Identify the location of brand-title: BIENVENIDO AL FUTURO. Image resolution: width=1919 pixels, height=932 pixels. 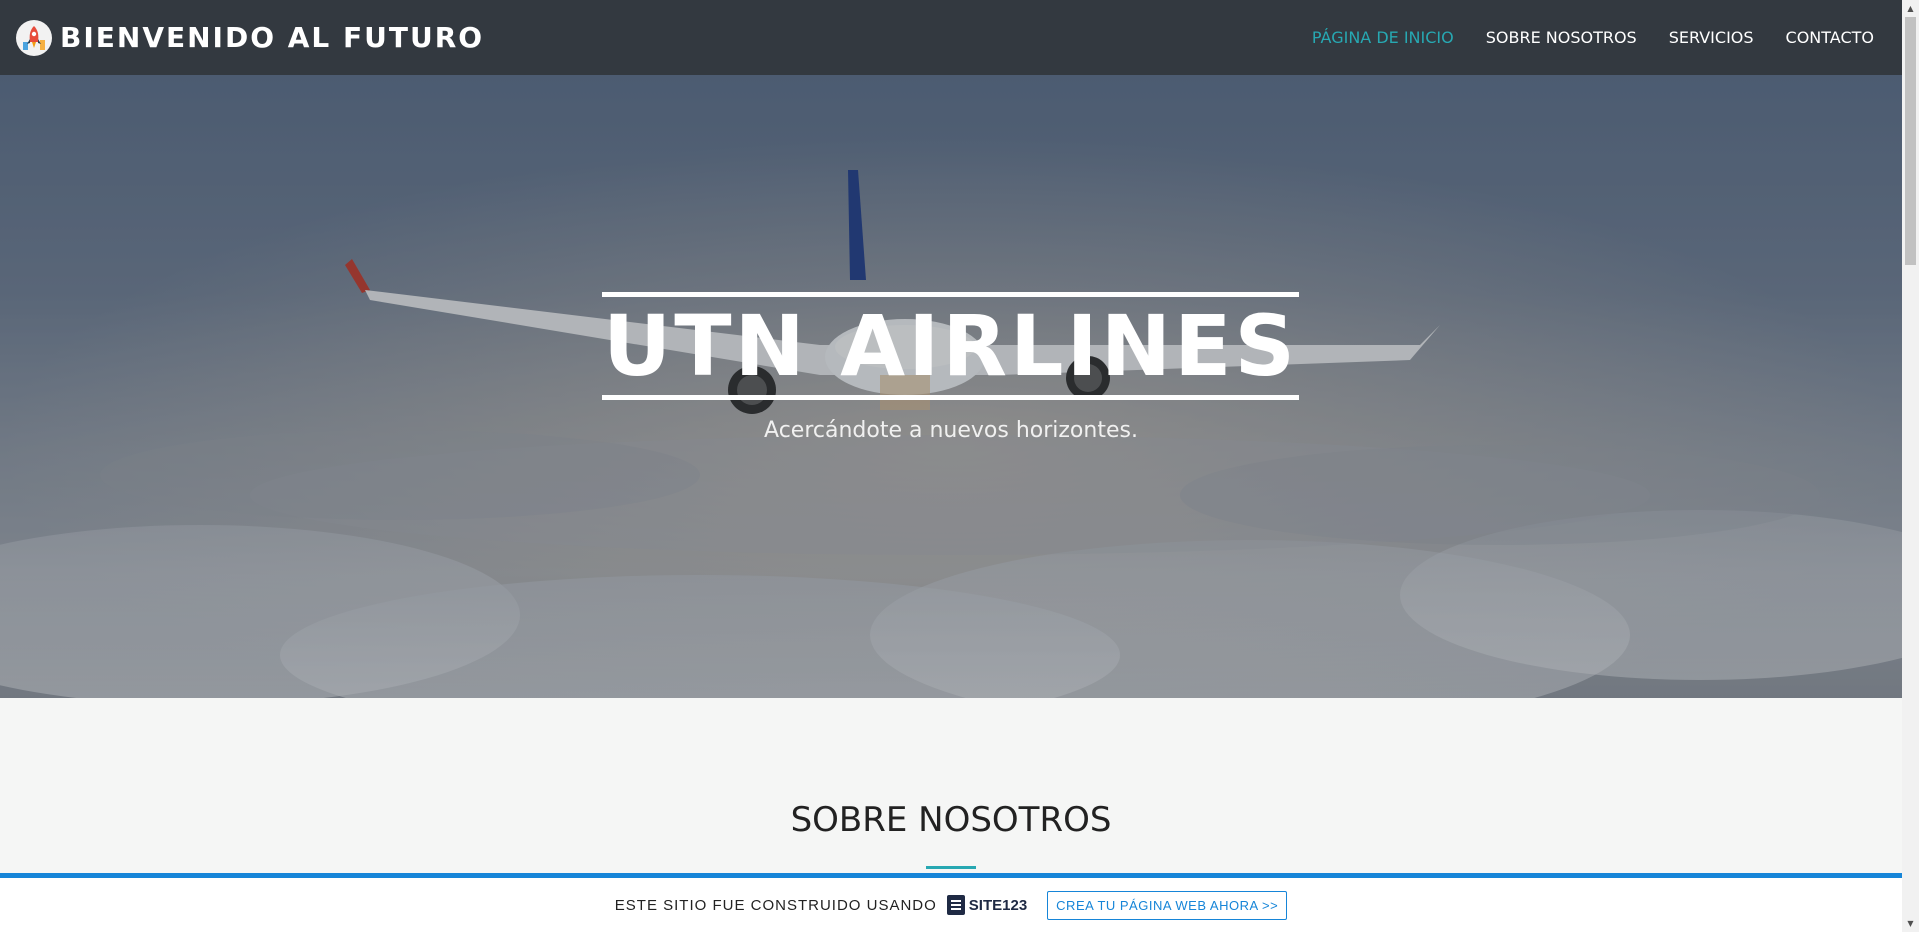
(272, 37).